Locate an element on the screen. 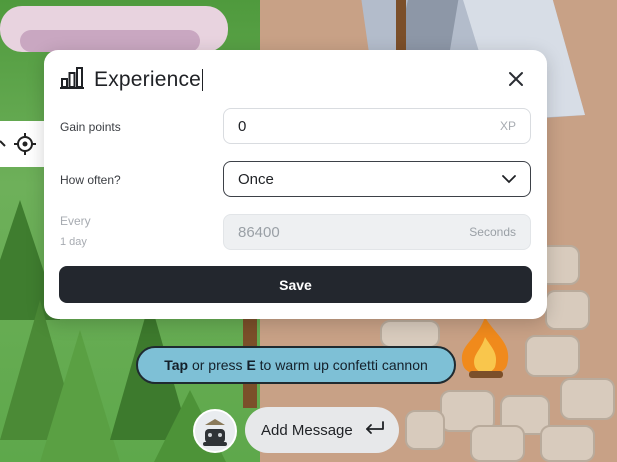 This screenshot has width=617, height=462. how-often-value: Once is located at coordinates (256, 179).